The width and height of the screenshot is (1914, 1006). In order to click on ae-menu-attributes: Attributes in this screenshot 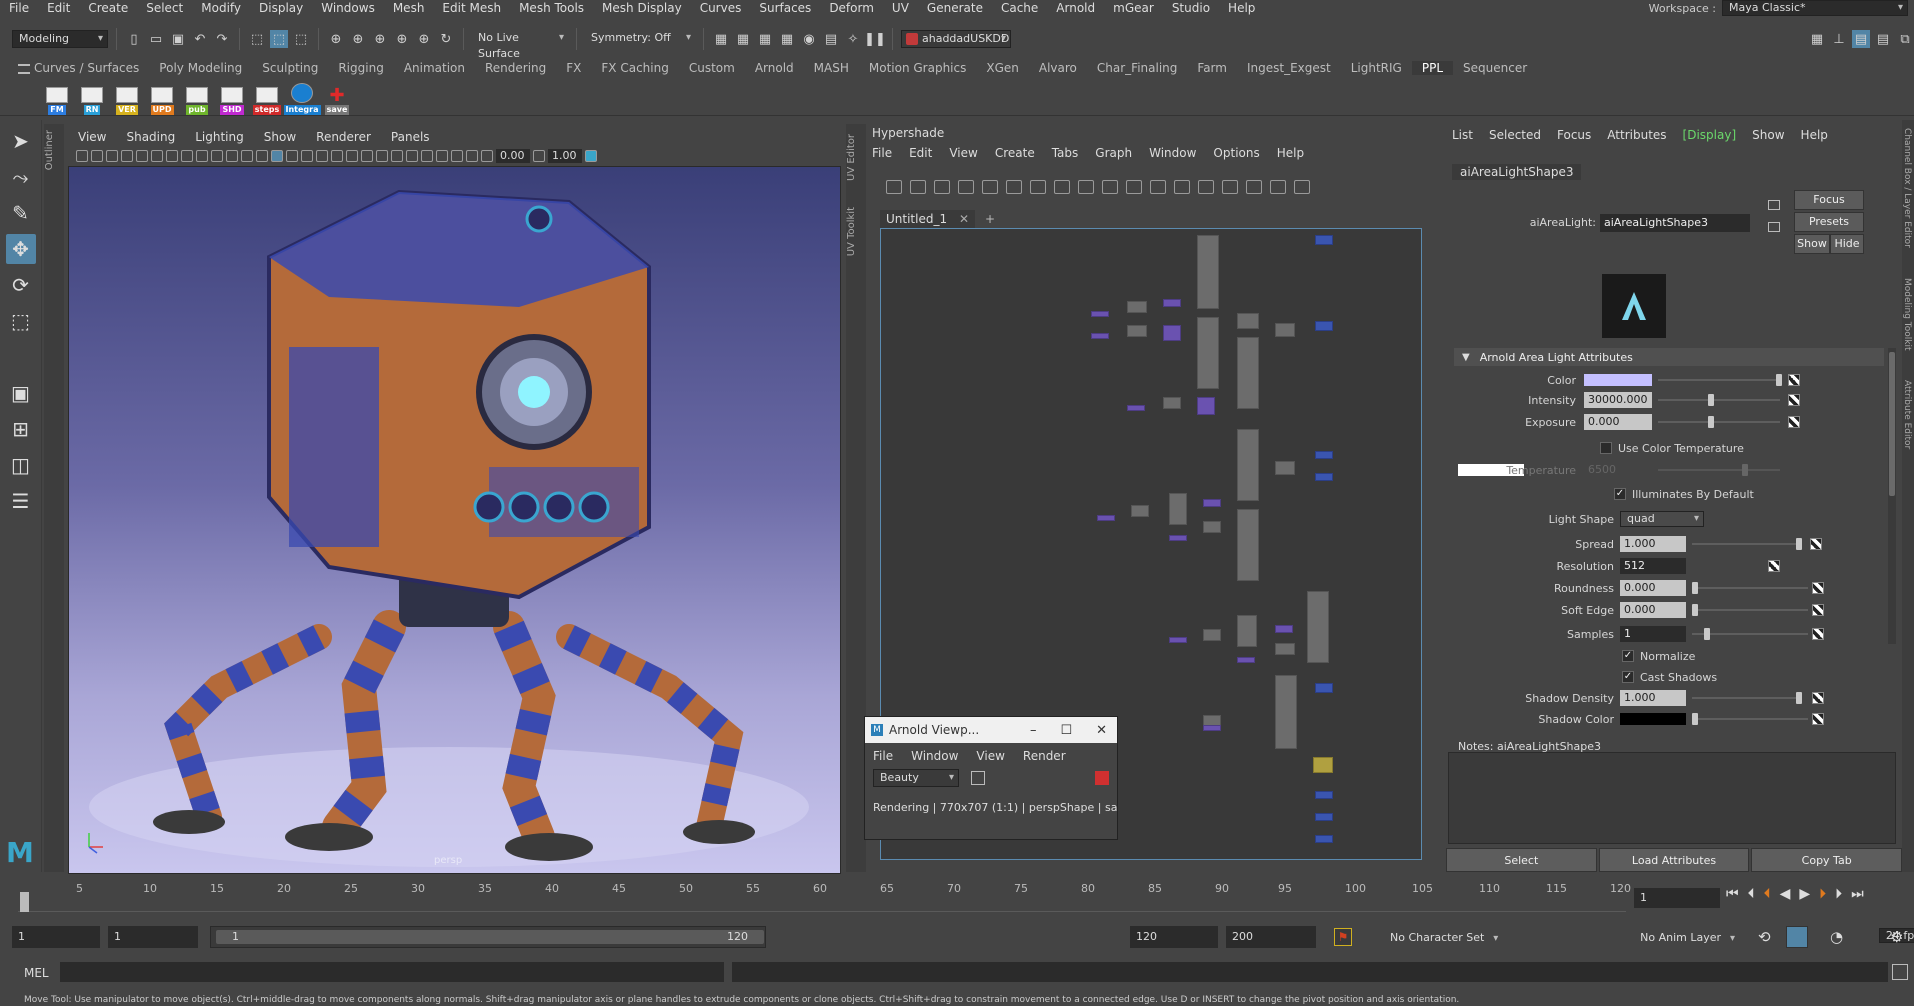, I will do `click(1636, 135)`.